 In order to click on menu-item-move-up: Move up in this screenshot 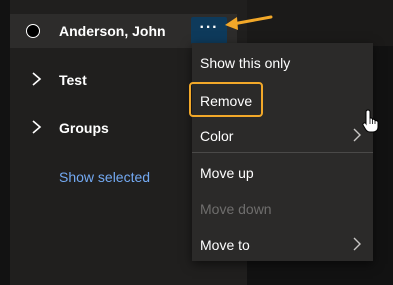, I will do `click(282, 172)`.